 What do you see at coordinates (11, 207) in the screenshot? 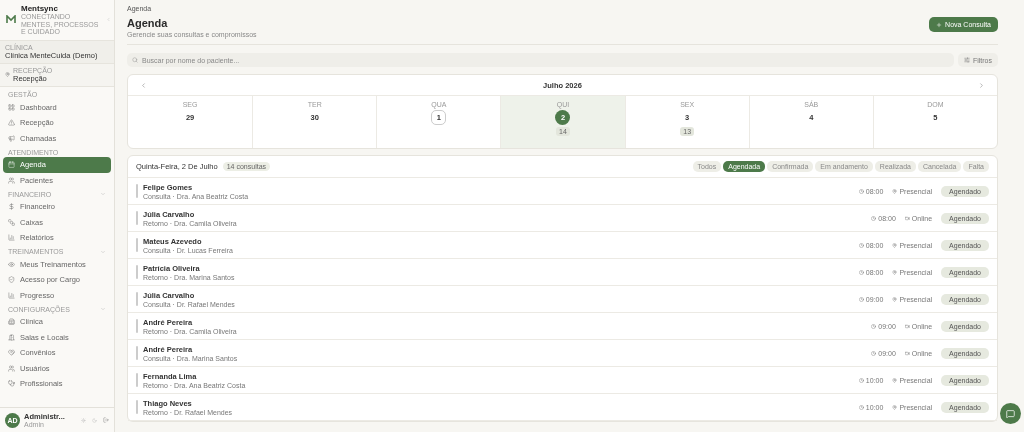
I see `dollar-icon` at bounding box center [11, 207].